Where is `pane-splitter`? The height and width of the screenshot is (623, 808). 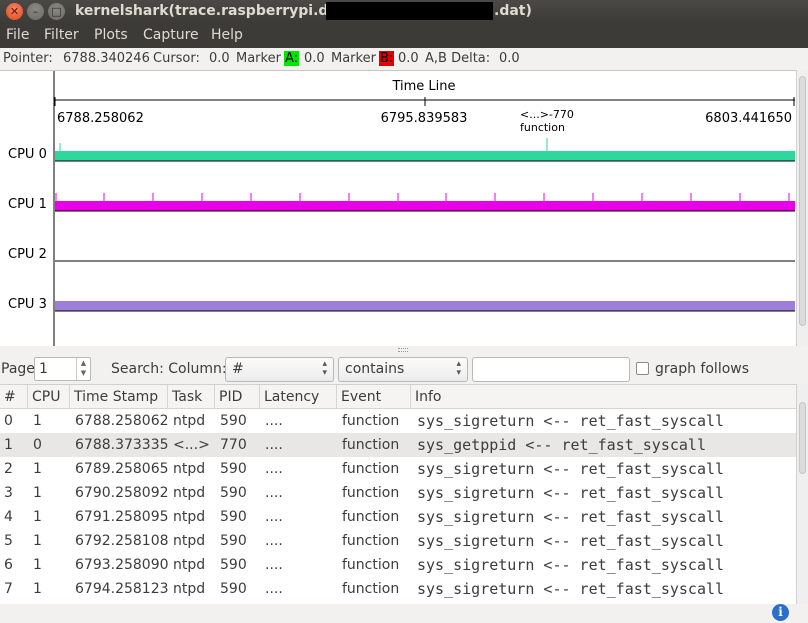
pane-splitter is located at coordinates (404, 350).